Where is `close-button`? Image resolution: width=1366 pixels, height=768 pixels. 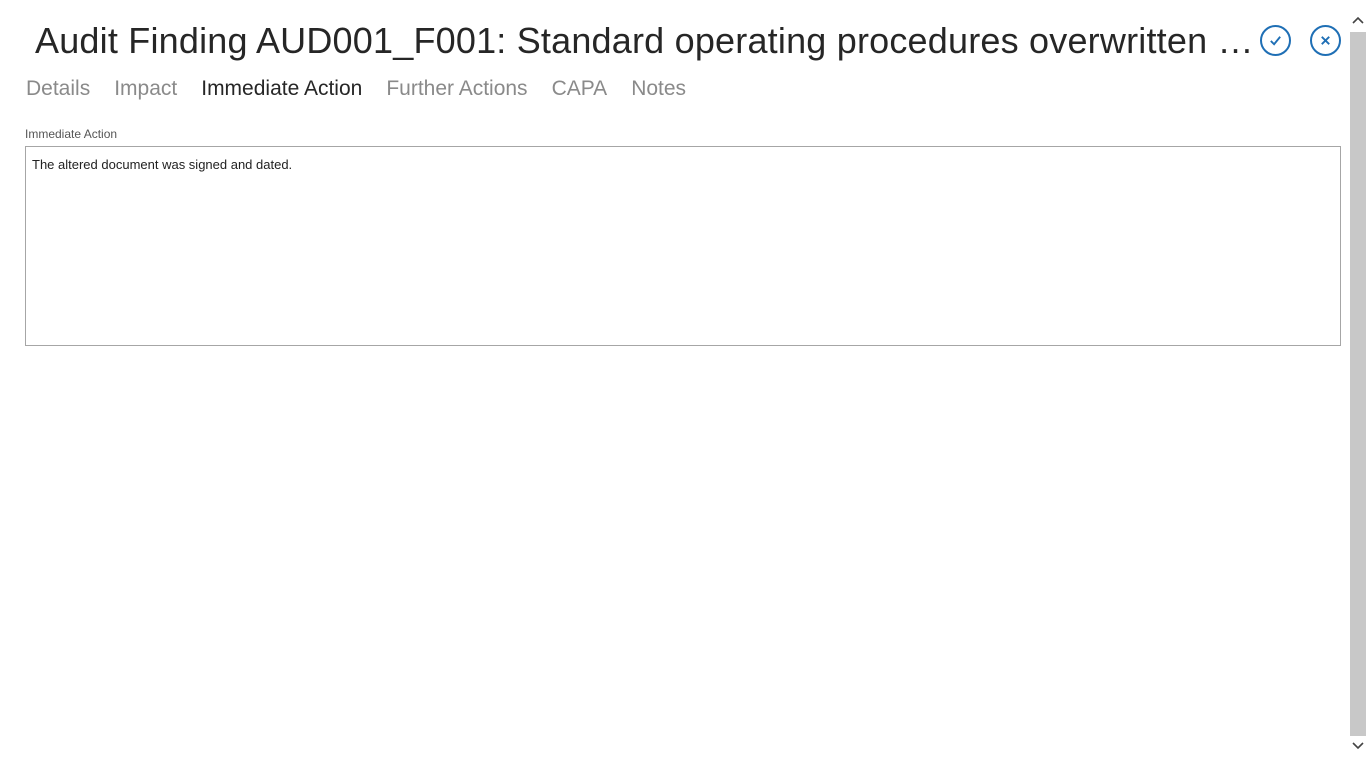 close-button is located at coordinates (1325, 40).